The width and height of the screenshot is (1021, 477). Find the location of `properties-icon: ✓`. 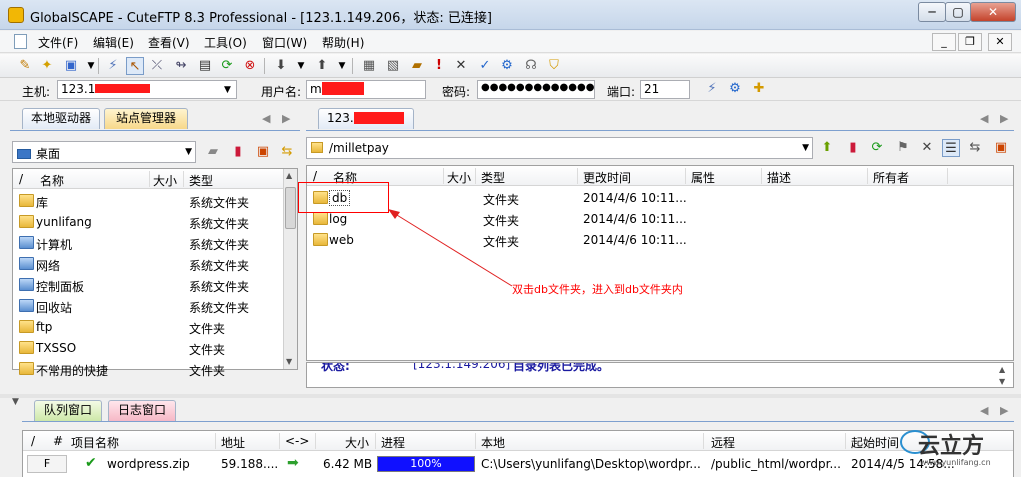

properties-icon: ✓ is located at coordinates (485, 66).